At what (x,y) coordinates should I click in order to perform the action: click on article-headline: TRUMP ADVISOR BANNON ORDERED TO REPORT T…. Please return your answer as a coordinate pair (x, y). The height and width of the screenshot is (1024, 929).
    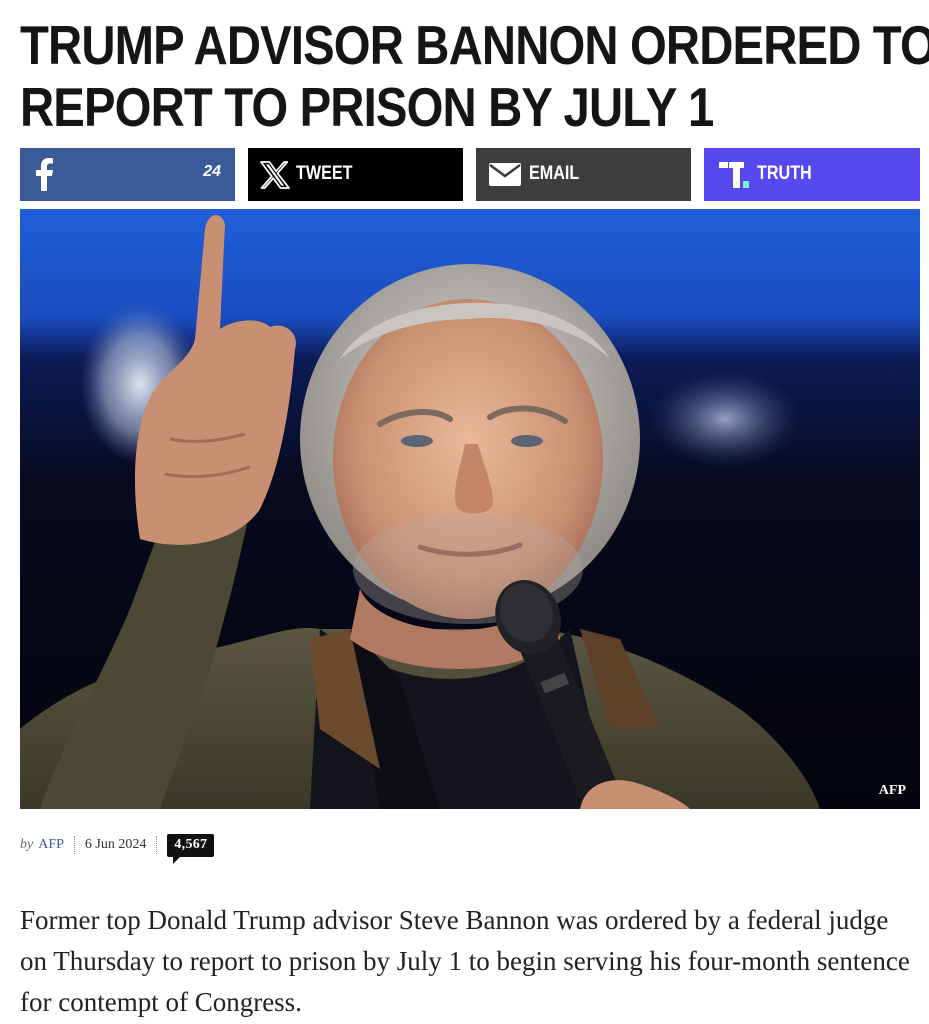
    Looking at the image, I should click on (474, 76).